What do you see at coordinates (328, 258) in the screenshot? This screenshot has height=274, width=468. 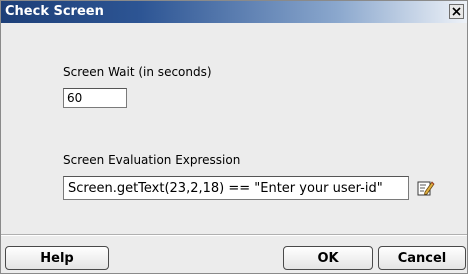 I see `ok-button: OK` at bounding box center [328, 258].